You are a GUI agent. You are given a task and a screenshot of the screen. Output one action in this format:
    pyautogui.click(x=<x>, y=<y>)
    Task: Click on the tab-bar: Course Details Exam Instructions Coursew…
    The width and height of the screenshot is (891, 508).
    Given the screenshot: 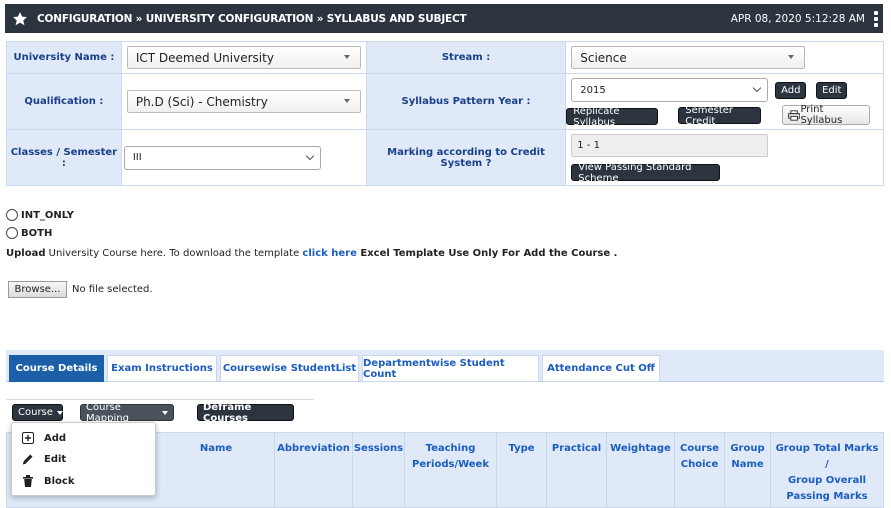 What is the action you would take?
    pyautogui.click(x=445, y=366)
    